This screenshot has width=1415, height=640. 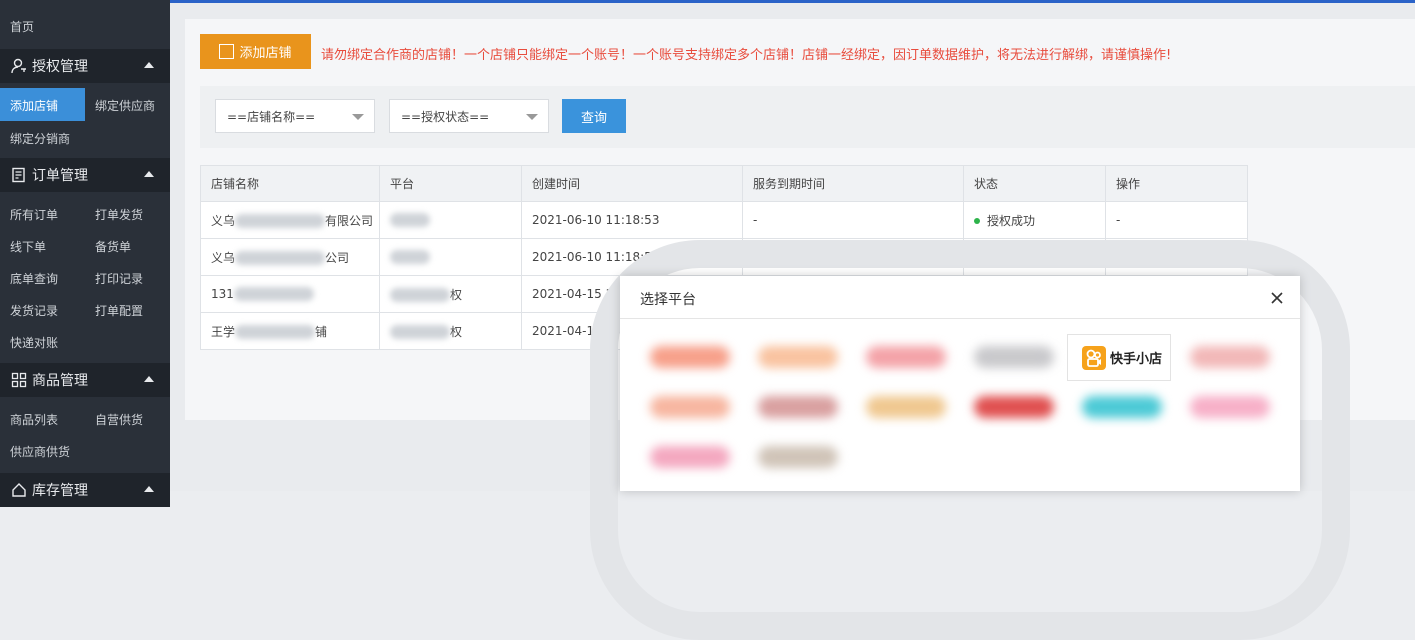 What do you see at coordinates (271, 116) in the screenshot?
I see `shop-name-select-value: ==店铺名称==` at bounding box center [271, 116].